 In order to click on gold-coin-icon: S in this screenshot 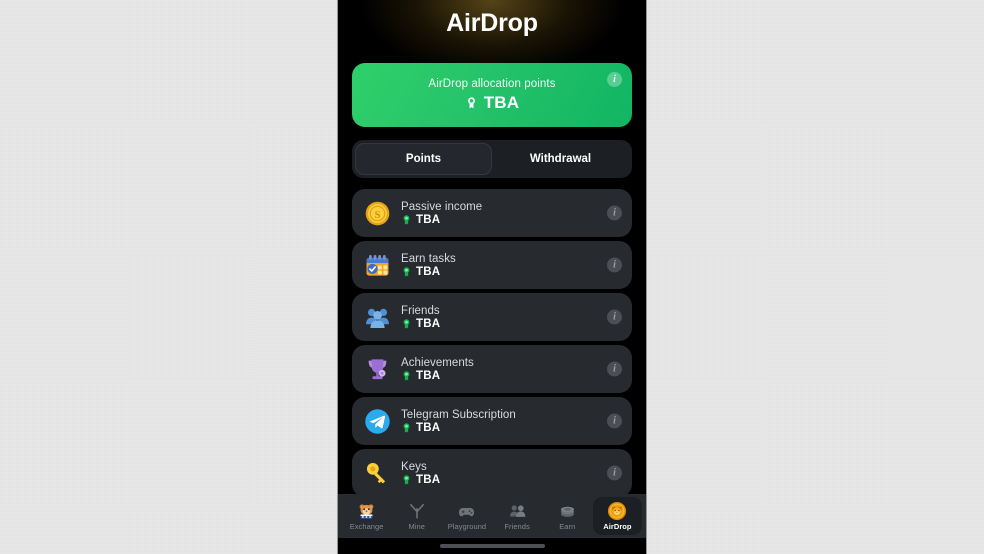, I will do `click(377, 213)`.